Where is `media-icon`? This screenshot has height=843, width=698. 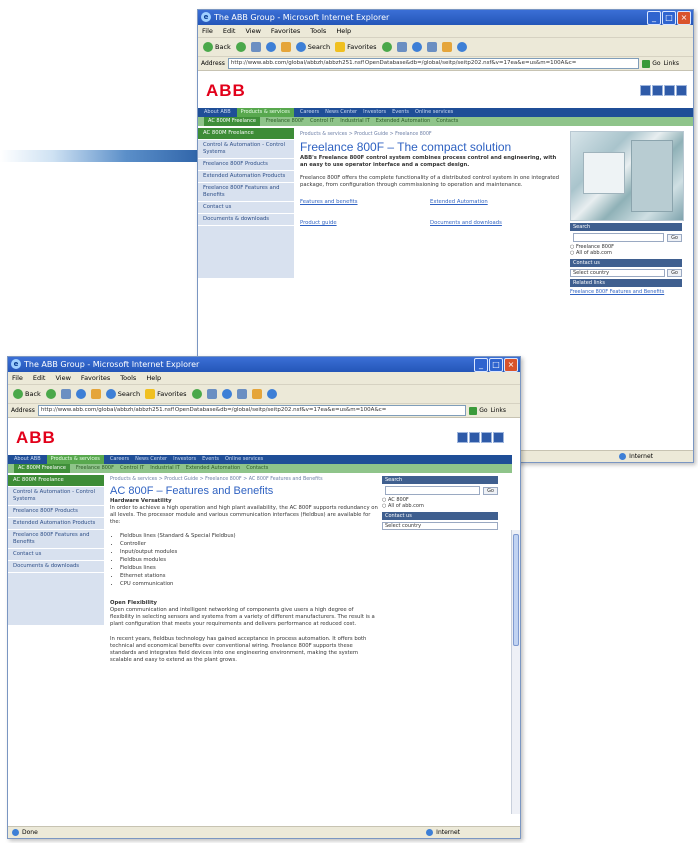
media-icon is located at coordinates (196, 394).